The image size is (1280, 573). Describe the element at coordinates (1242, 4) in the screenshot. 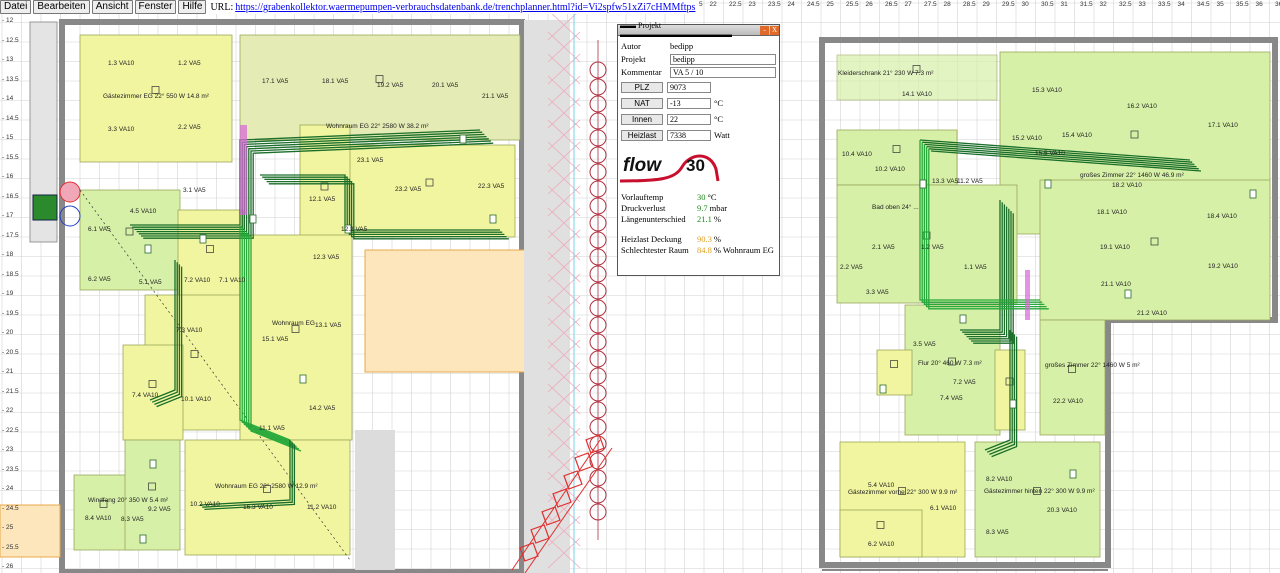

I see `ruler-top-tick: 35.5` at that location.